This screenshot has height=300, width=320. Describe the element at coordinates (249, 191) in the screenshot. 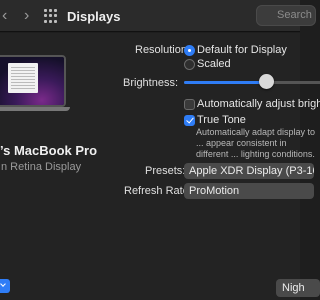

I see `refresh-rate-popup: ProMotion` at that location.